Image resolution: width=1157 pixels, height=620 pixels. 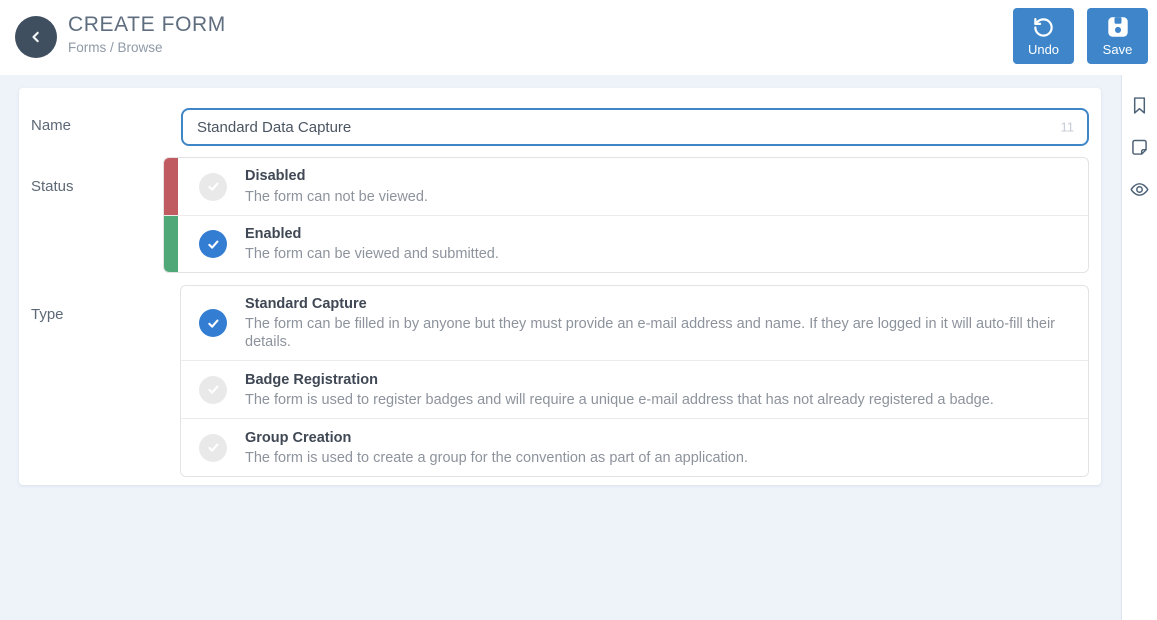 What do you see at coordinates (336, 196) in the screenshot?
I see `option-description: The form can not be viewed.` at bounding box center [336, 196].